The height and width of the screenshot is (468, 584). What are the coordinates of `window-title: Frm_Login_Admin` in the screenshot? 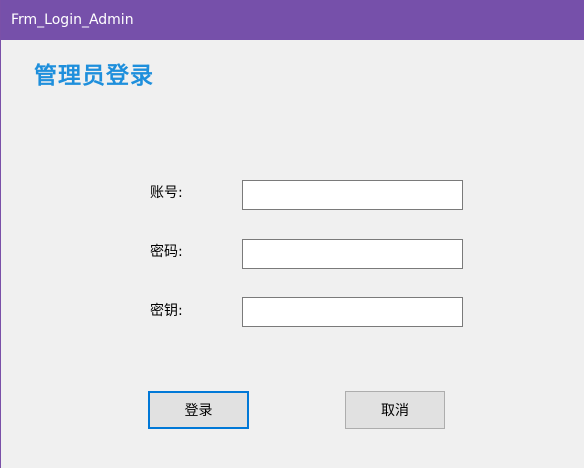 It's located at (72, 20).